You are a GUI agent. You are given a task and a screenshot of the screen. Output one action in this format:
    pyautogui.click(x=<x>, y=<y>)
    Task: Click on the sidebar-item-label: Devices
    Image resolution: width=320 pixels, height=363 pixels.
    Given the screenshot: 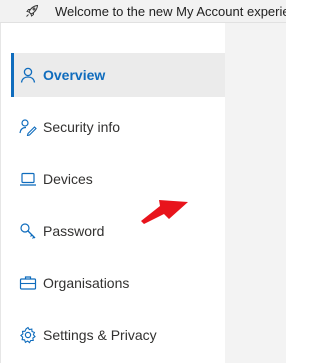 What is the action you would take?
    pyautogui.click(x=68, y=179)
    